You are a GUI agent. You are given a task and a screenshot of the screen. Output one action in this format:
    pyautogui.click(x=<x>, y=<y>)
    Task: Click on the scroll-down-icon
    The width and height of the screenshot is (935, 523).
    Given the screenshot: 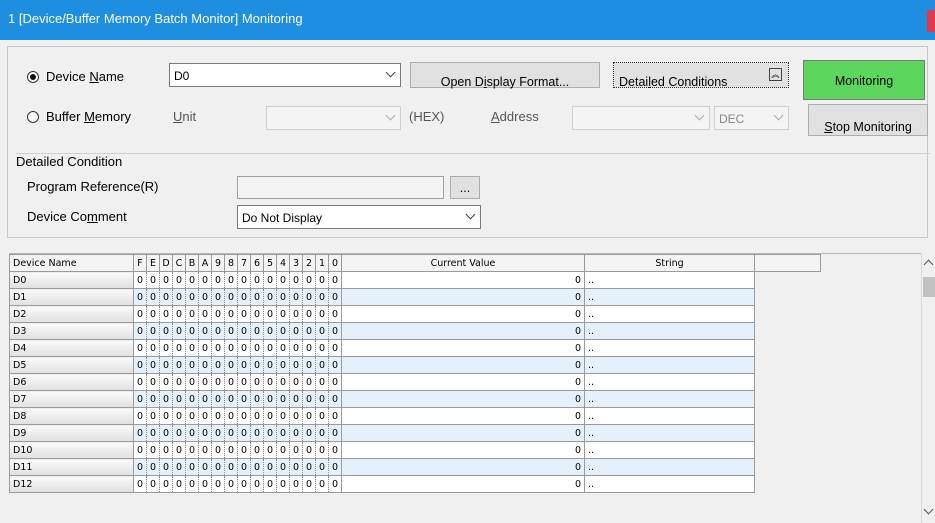 What is the action you would take?
    pyautogui.click(x=928, y=509)
    